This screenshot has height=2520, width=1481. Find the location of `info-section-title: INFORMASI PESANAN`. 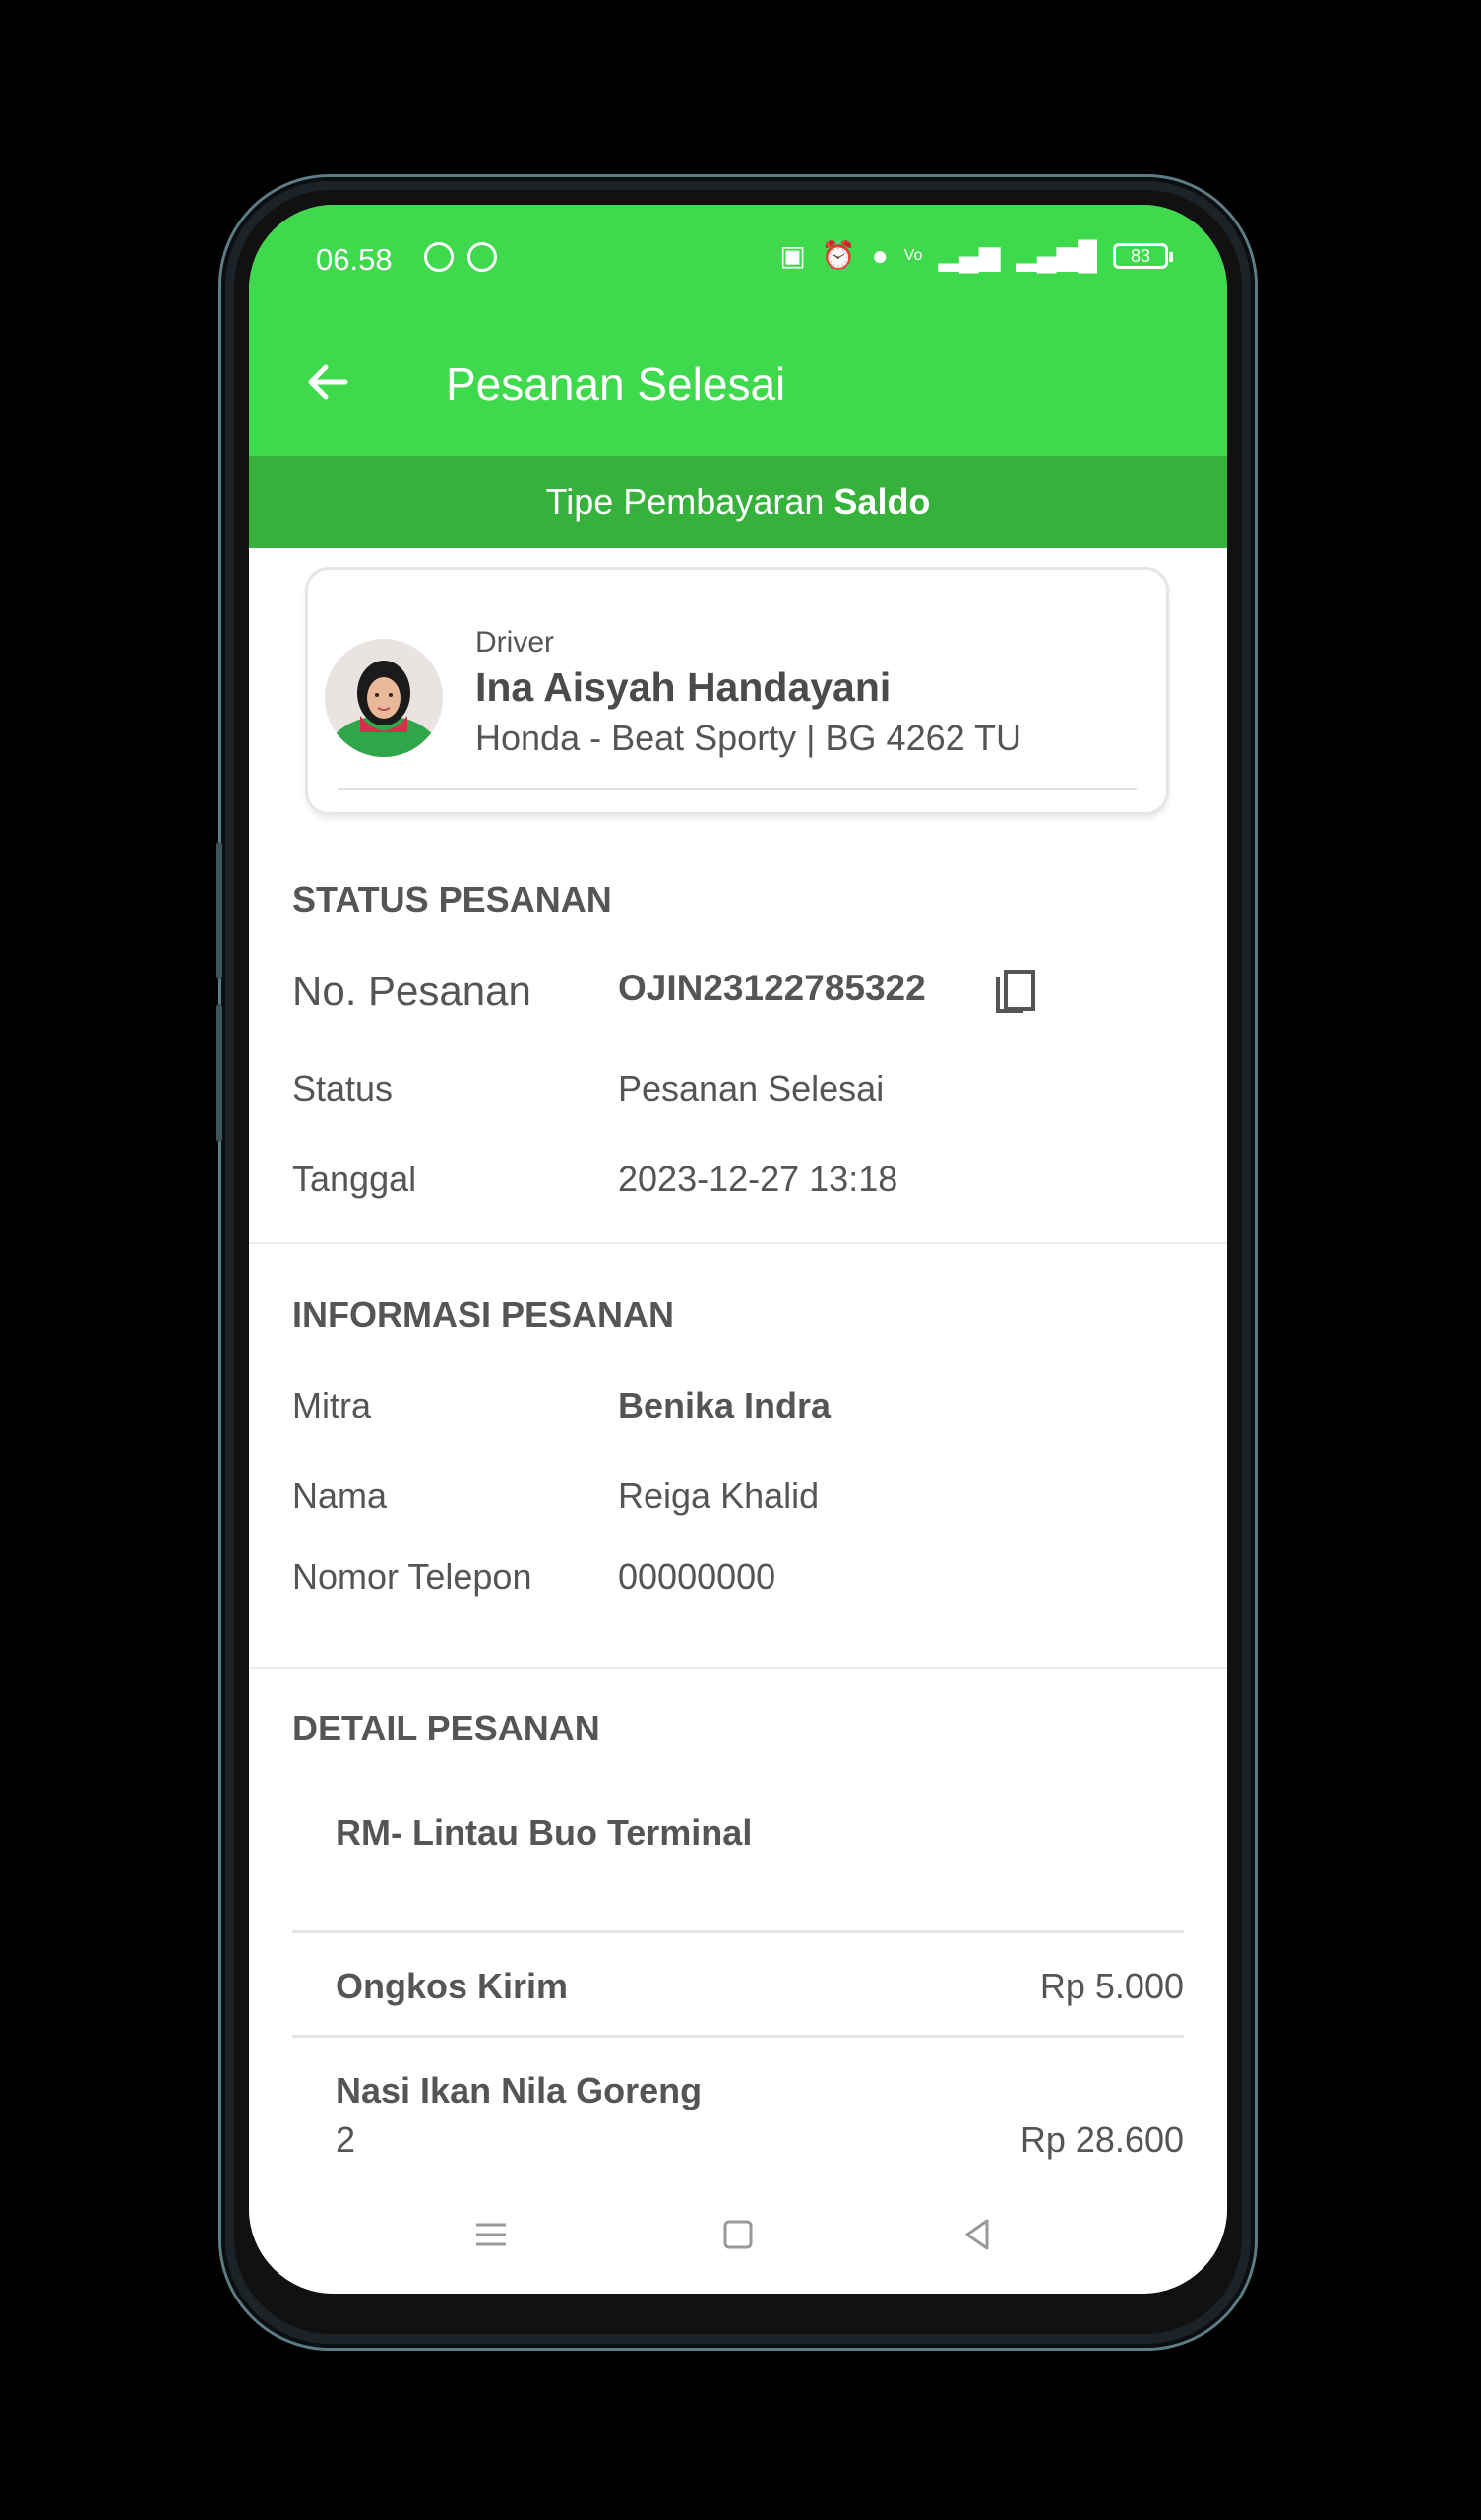

info-section-title: INFORMASI PESANAN is located at coordinates (483, 1314).